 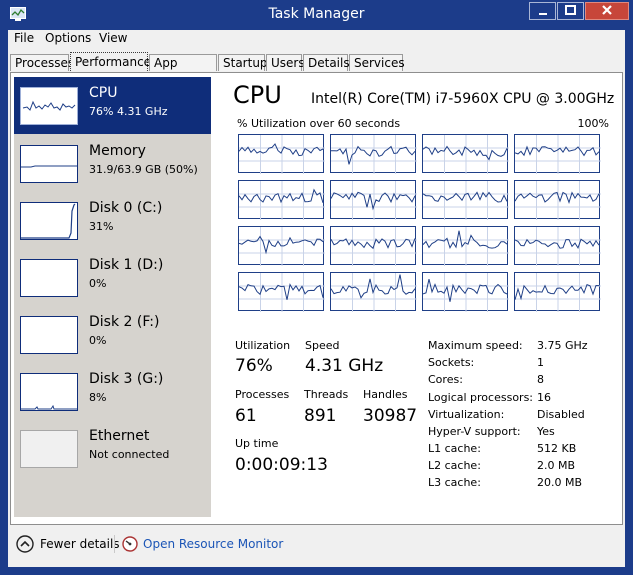 I want to click on utilization-value: 76%, so click(x=254, y=366).